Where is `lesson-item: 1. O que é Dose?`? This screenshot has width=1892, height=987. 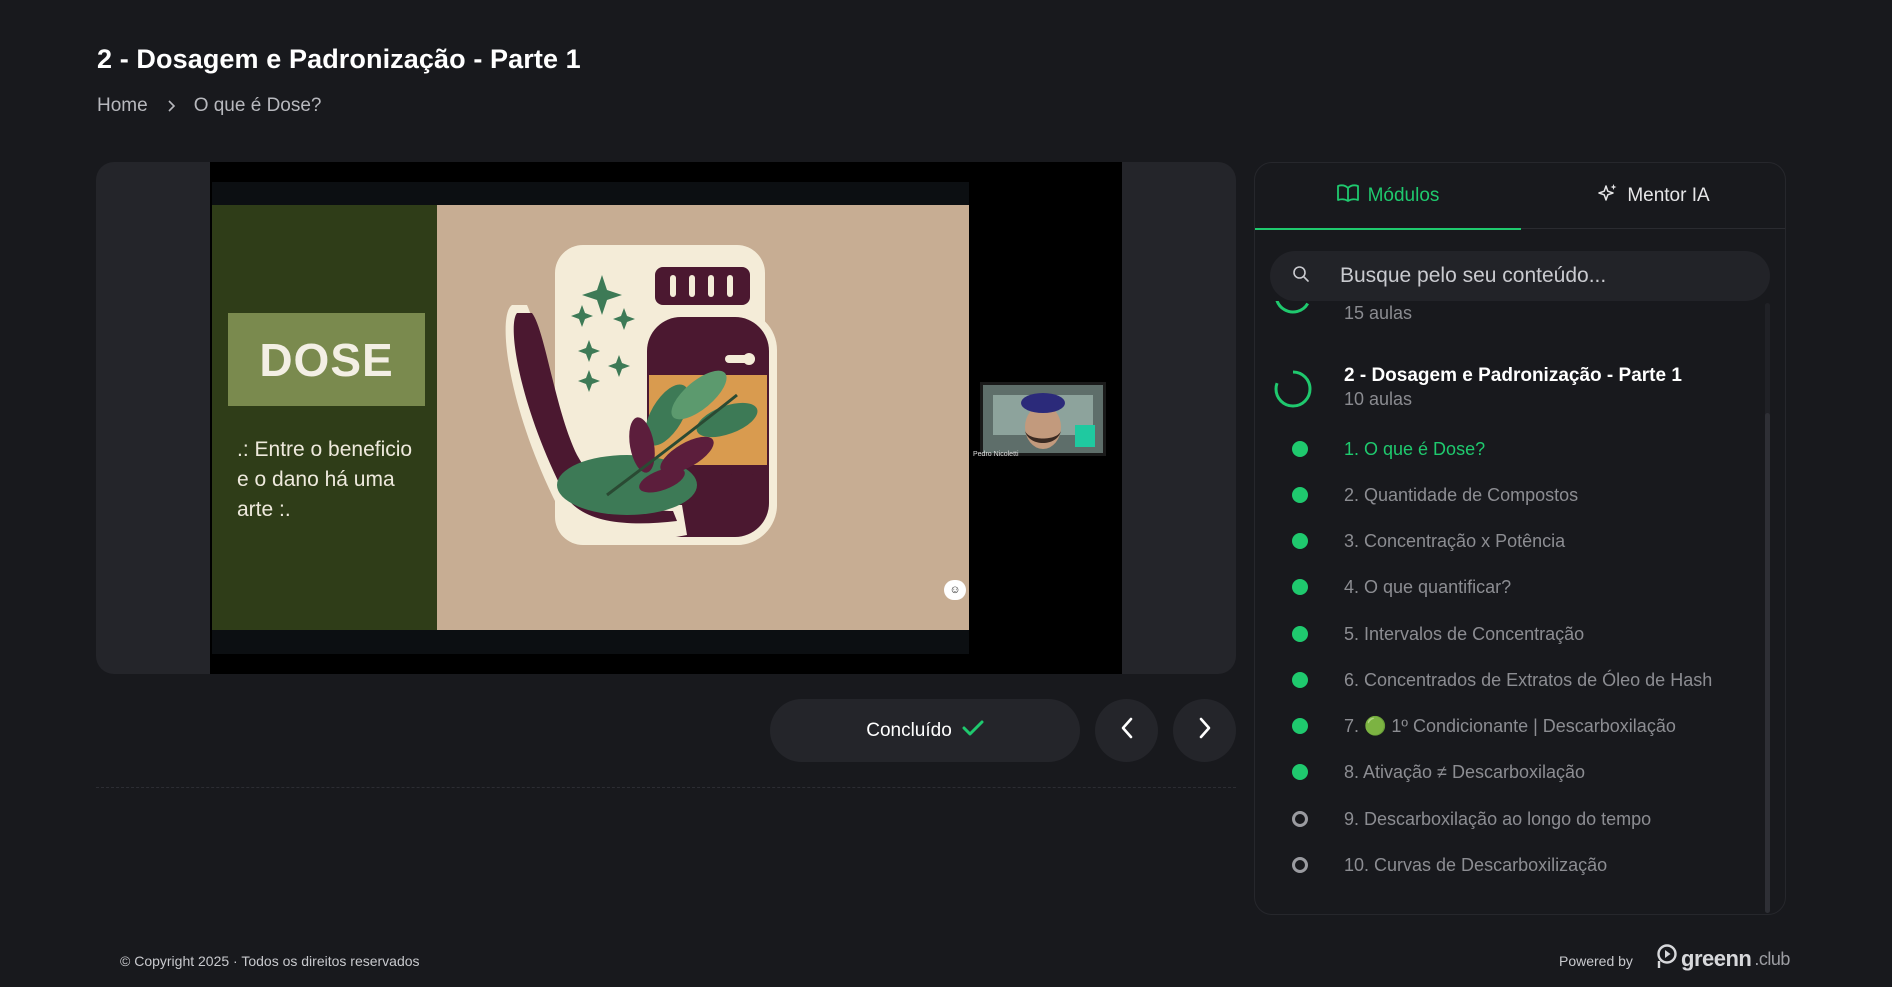 lesson-item: 1. O que é Dose? is located at coordinates (1515, 449).